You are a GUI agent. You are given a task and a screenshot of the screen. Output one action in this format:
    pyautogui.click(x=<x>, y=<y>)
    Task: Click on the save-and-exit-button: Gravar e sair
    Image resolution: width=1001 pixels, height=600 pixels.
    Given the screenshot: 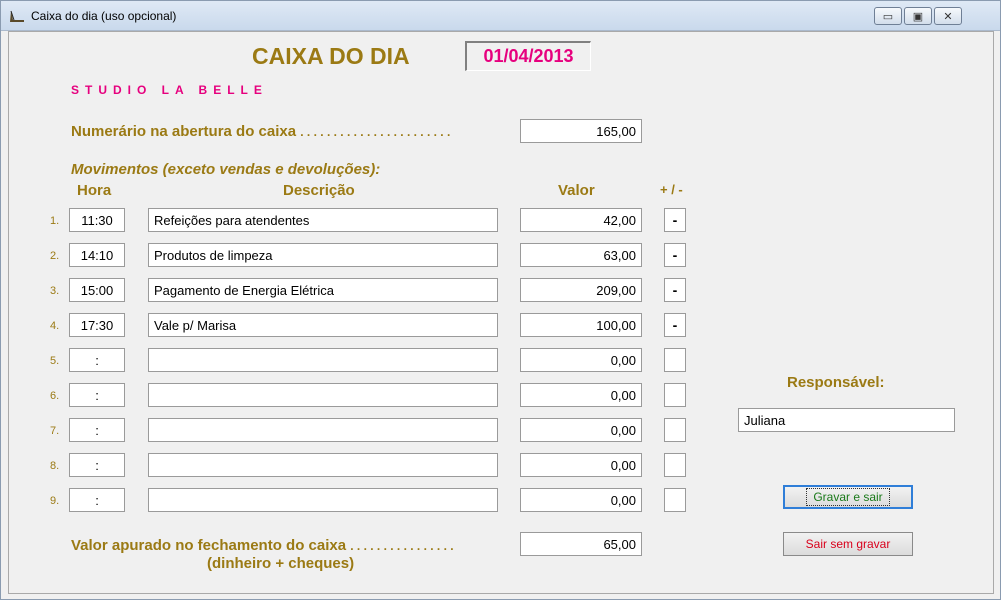 What is the action you would take?
    pyautogui.click(x=848, y=497)
    